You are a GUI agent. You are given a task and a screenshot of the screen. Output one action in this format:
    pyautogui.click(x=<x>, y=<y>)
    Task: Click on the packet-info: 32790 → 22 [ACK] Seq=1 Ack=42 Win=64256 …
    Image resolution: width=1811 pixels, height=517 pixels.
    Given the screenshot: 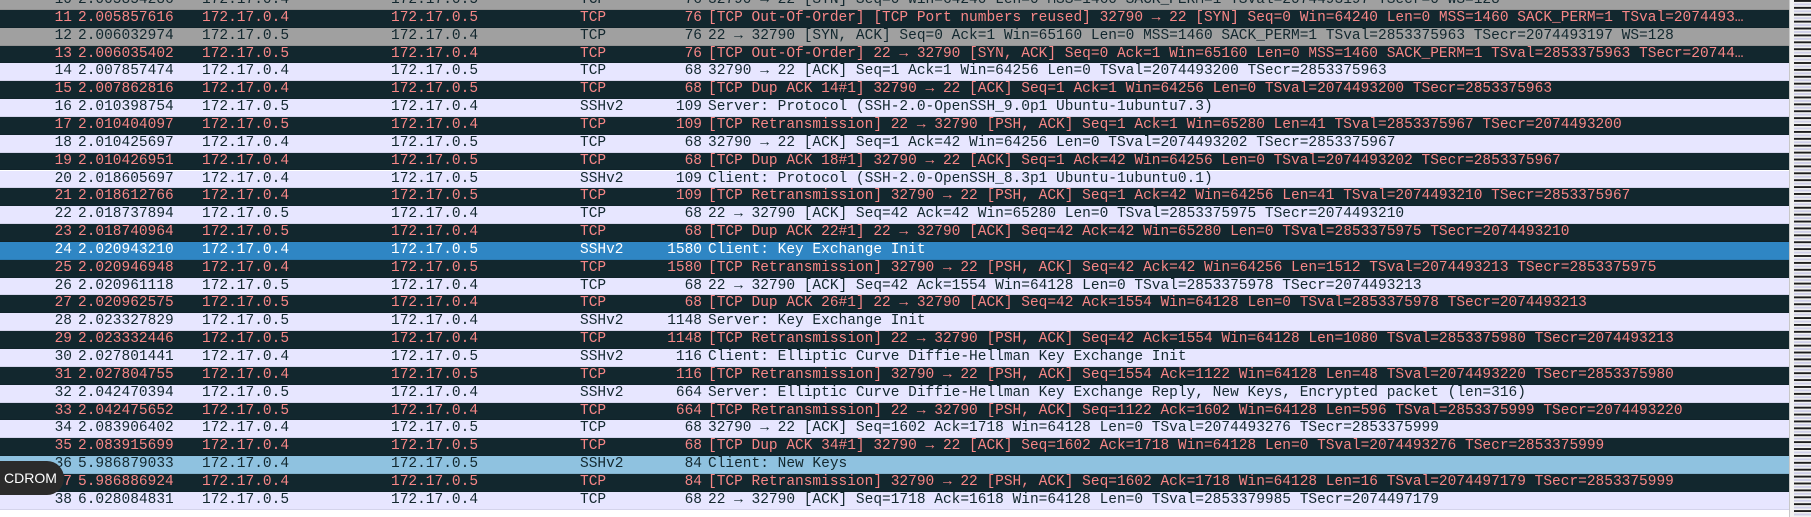 What is the action you would take?
    pyautogui.click(x=1052, y=142)
    